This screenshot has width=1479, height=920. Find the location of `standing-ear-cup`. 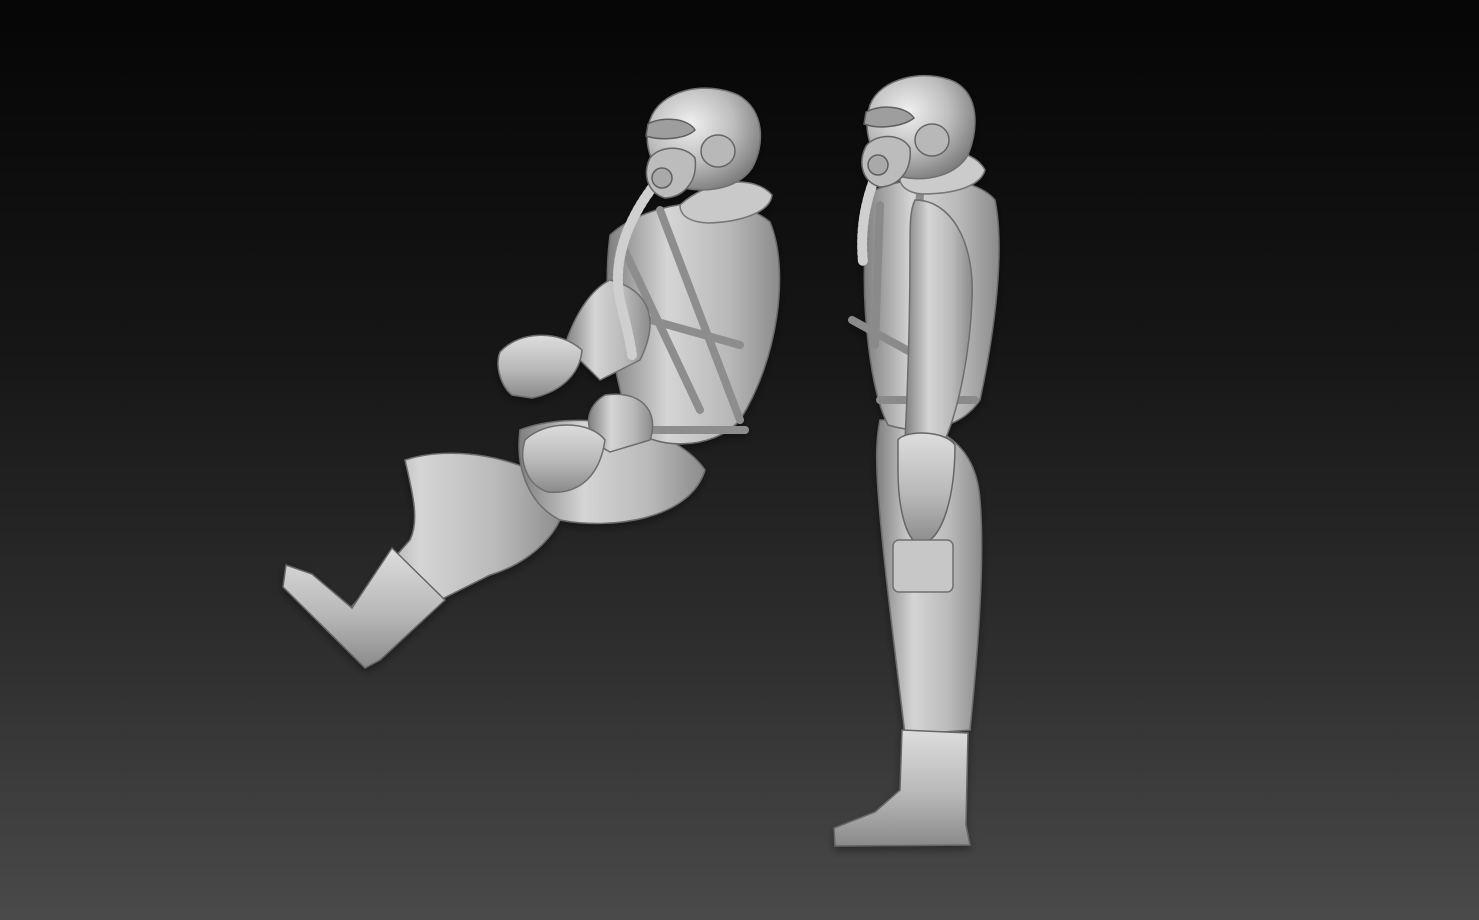

standing-ear-cup is located at coordinates (932, 140).